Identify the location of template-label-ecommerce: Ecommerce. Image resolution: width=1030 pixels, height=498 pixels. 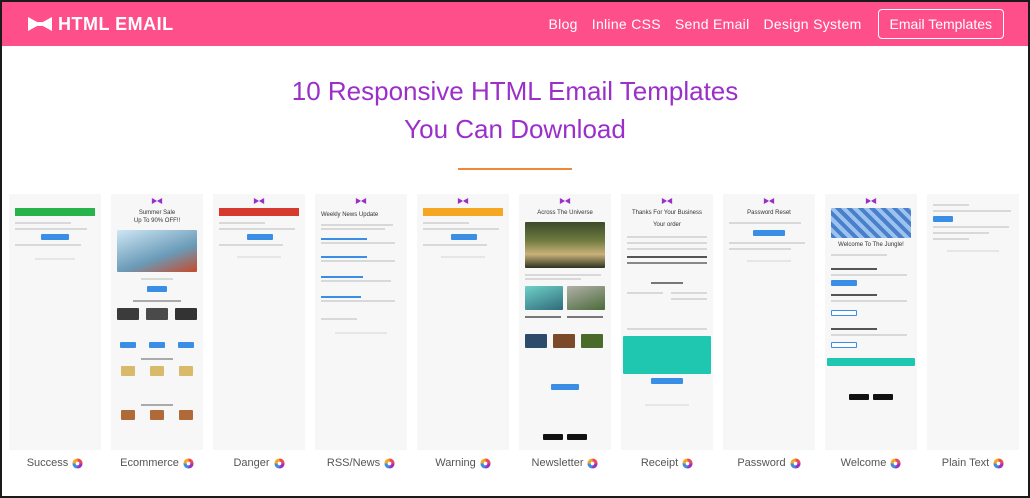
(157, 463).